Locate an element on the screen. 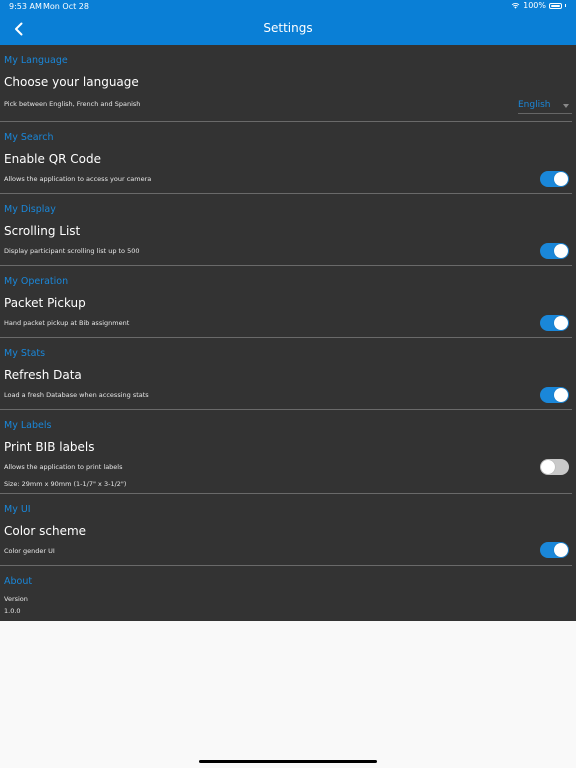 The width and height of the screenshot is (576, 768). color-scheme-desc: Color gender UI is located at coordinates (29, 551).